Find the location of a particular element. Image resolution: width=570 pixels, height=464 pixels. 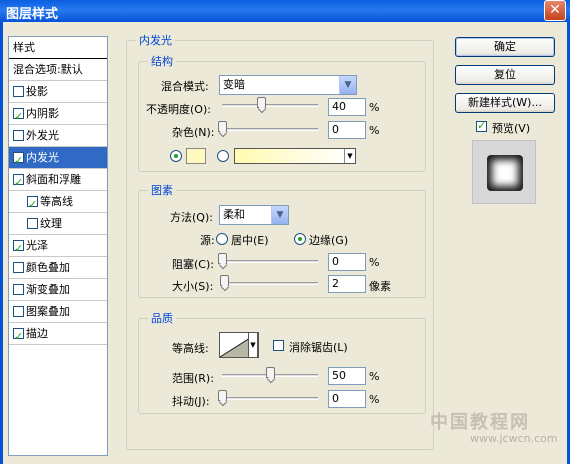

preview-checkbox is located at coordinates (481, 125).